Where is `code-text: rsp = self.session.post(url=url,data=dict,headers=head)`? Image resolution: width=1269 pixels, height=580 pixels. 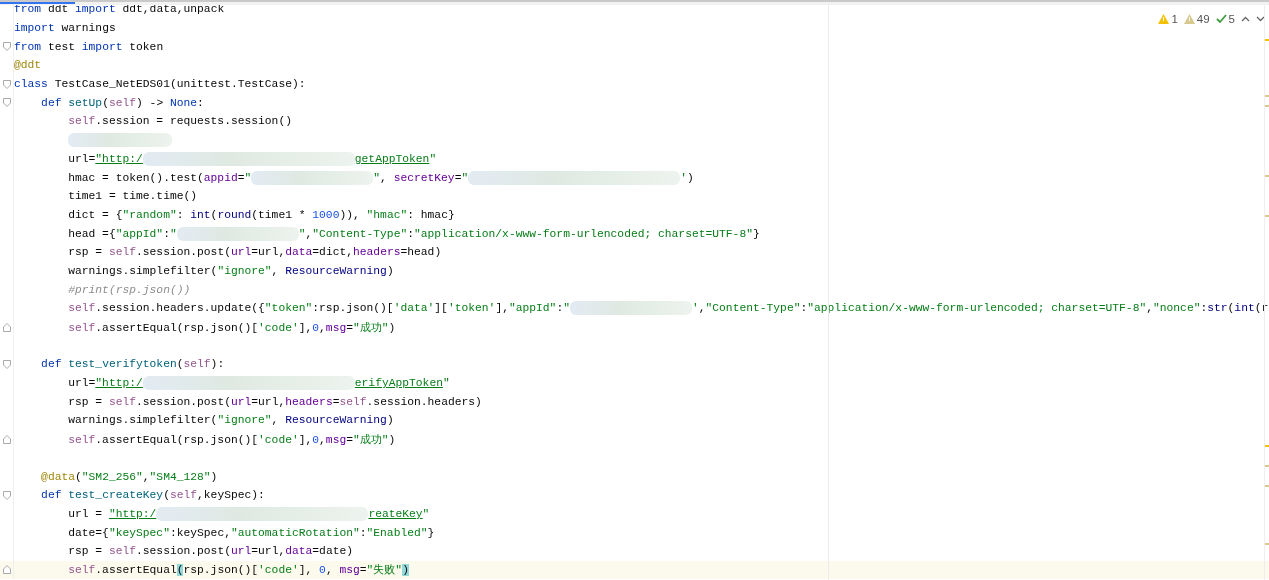 code-text: rsp = self.session.post(url=url,data=dict,headers=head) is located at coordinates (255, 252).